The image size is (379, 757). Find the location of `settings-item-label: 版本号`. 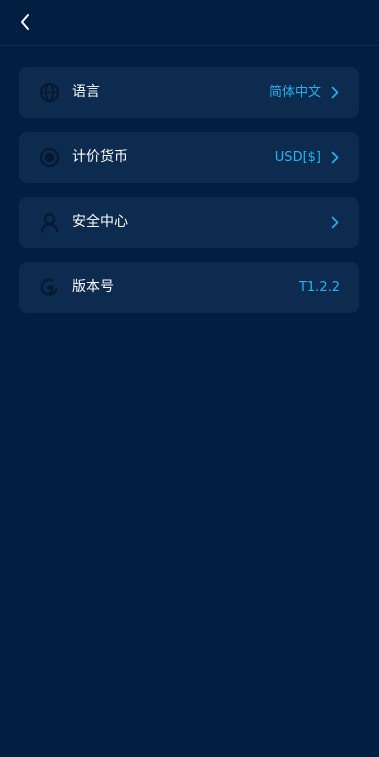

settings-item-label: 版本号 is located at coordinates (93, 287).